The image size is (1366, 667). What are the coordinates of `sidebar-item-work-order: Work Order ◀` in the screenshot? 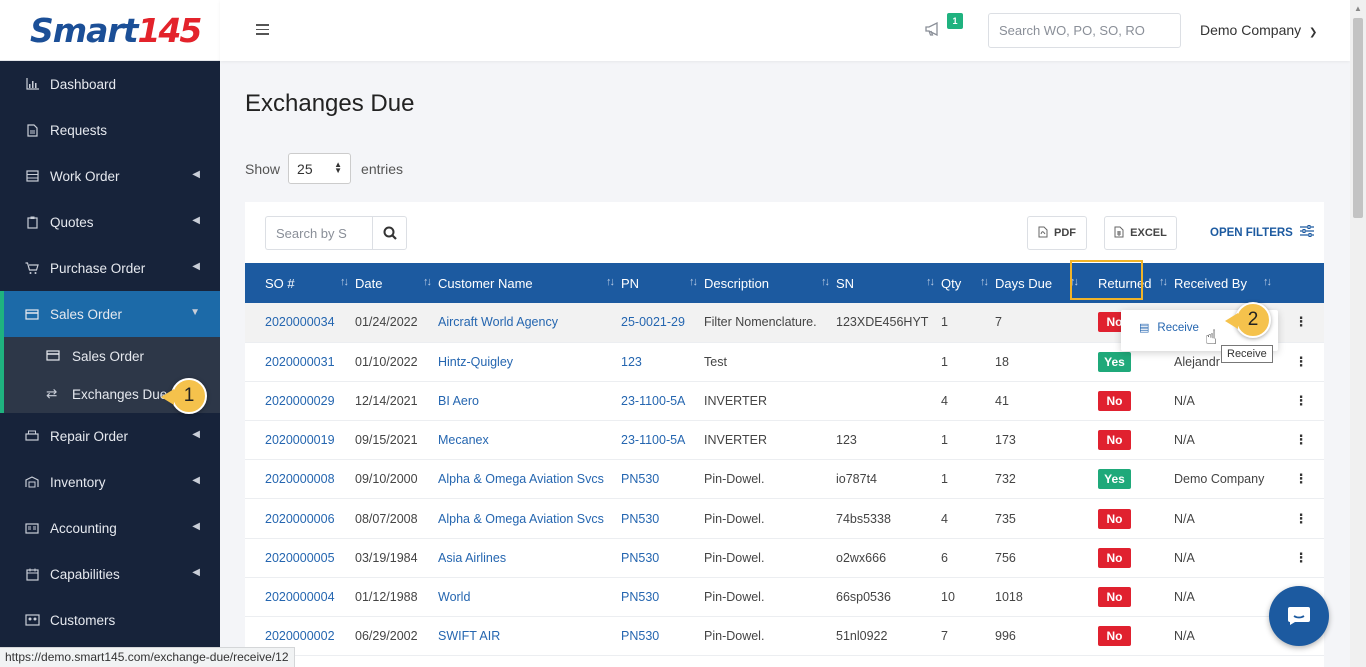 It's located at (110, 176).